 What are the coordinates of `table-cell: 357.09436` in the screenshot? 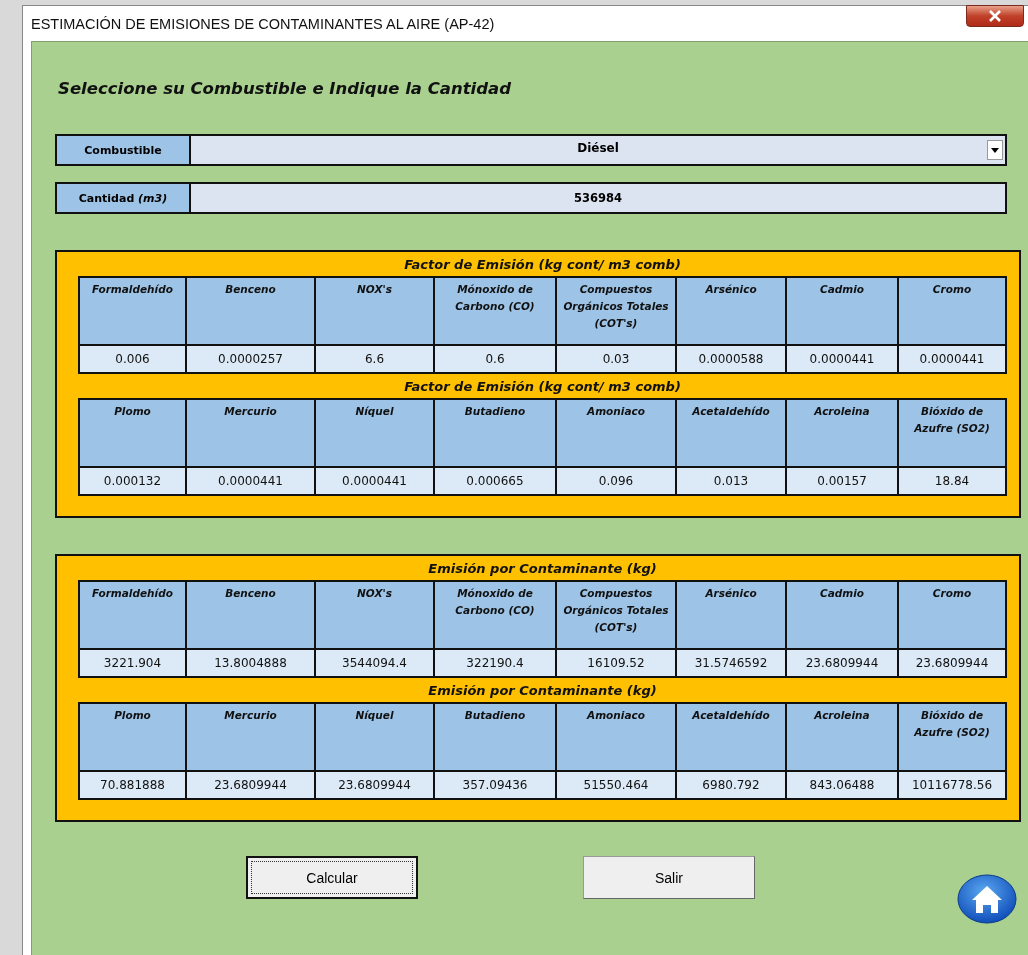 It's located at (495, 785).